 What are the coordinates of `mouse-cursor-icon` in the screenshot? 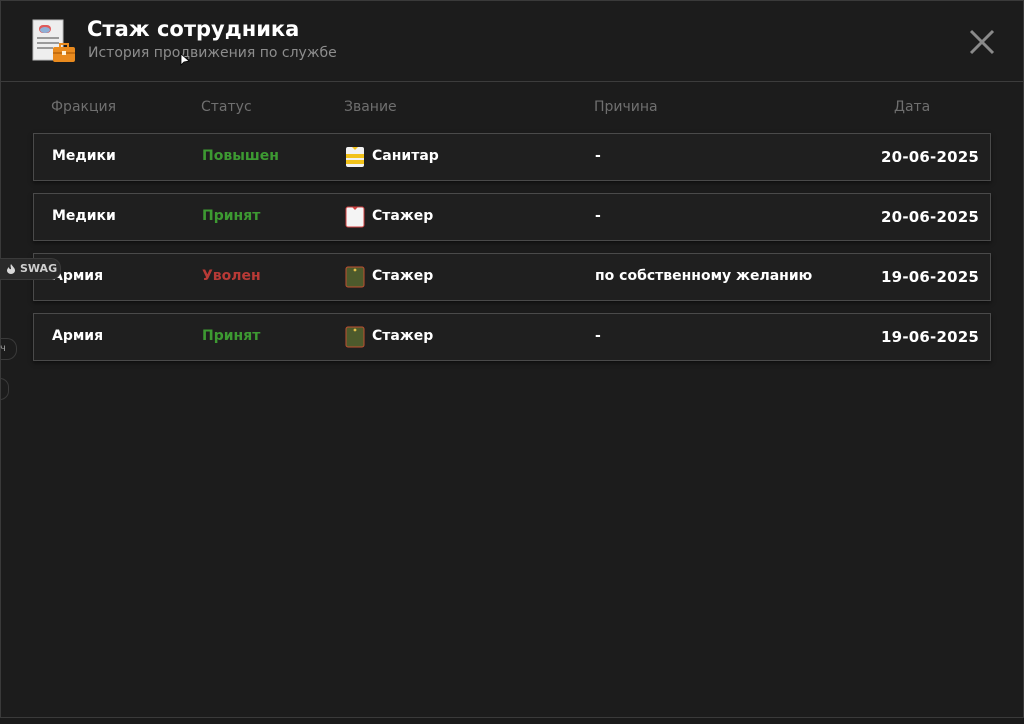 It's located at (185, 59).